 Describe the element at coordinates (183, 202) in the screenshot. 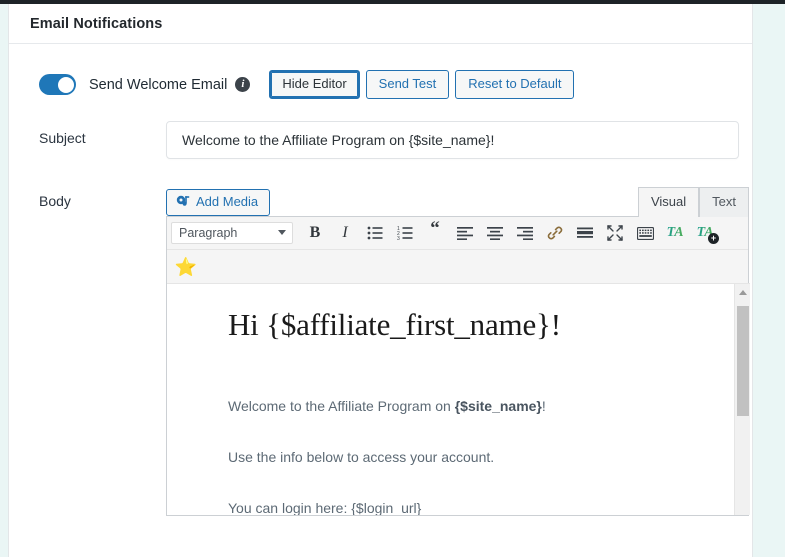

I see `add-media-icon` at that location.